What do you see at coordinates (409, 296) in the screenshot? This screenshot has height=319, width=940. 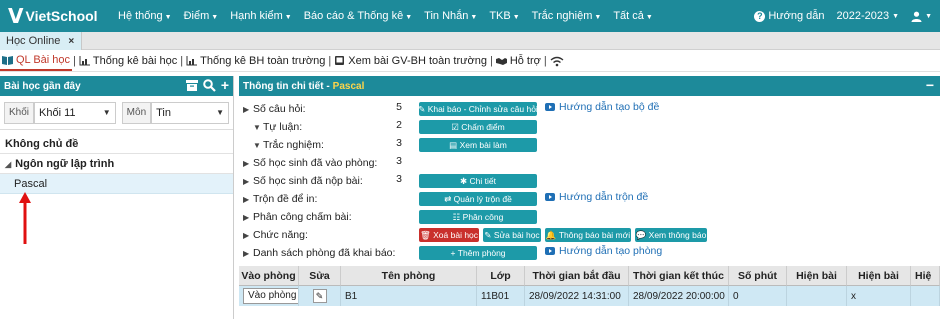 I see `cell-ten-phong: B1` at bounding box center [409, 296].